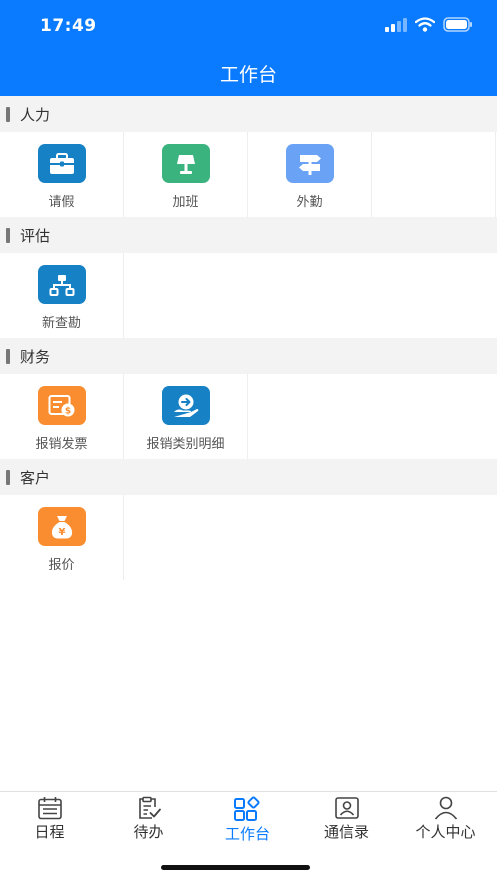  Describe the element at coordinates (248, 114) in the screenshot. I see `section-header-hr: 人力` at that location.